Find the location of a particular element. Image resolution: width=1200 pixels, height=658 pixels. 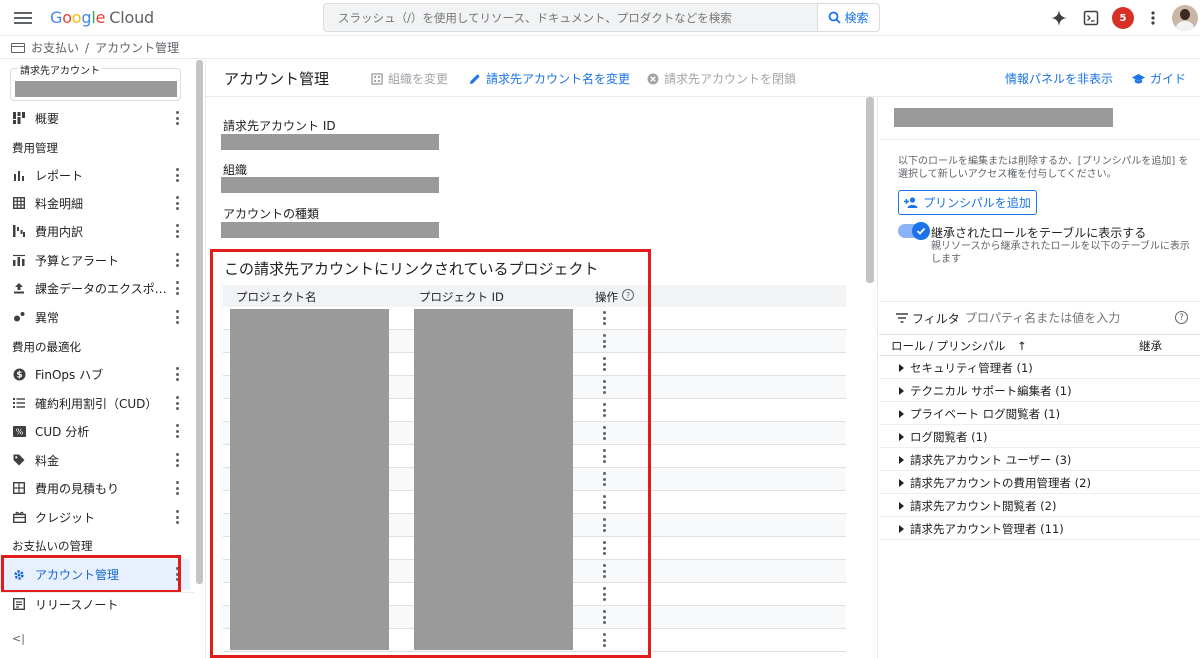

col-inherited: 継承 is located at coordinates (1150, 346).